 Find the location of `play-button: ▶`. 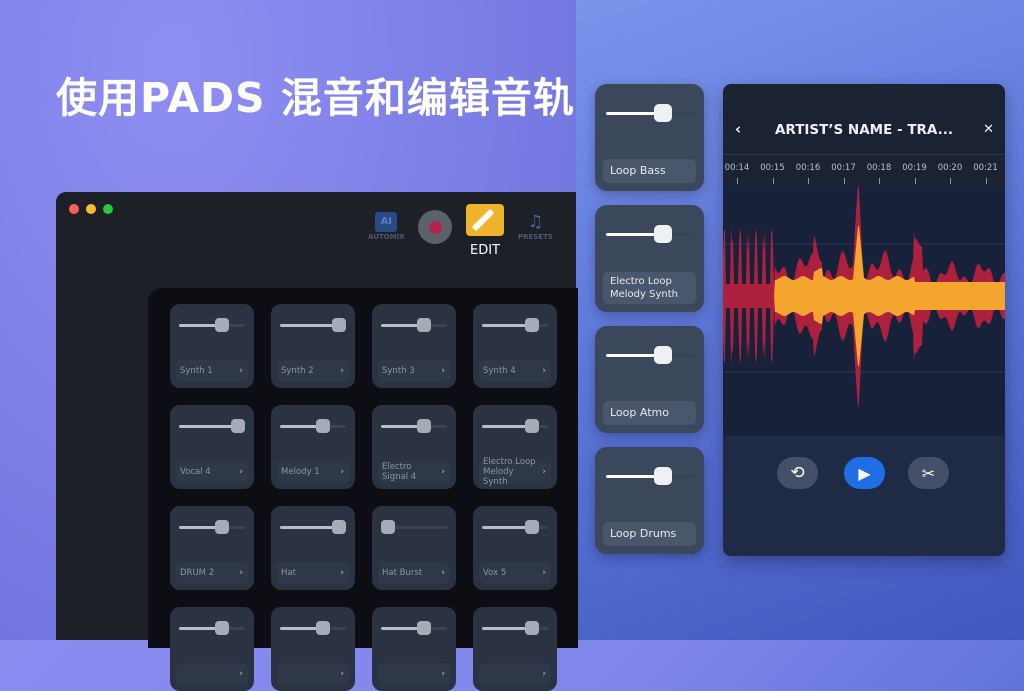

play-button: ▶ is located at coordinates (864, 473).